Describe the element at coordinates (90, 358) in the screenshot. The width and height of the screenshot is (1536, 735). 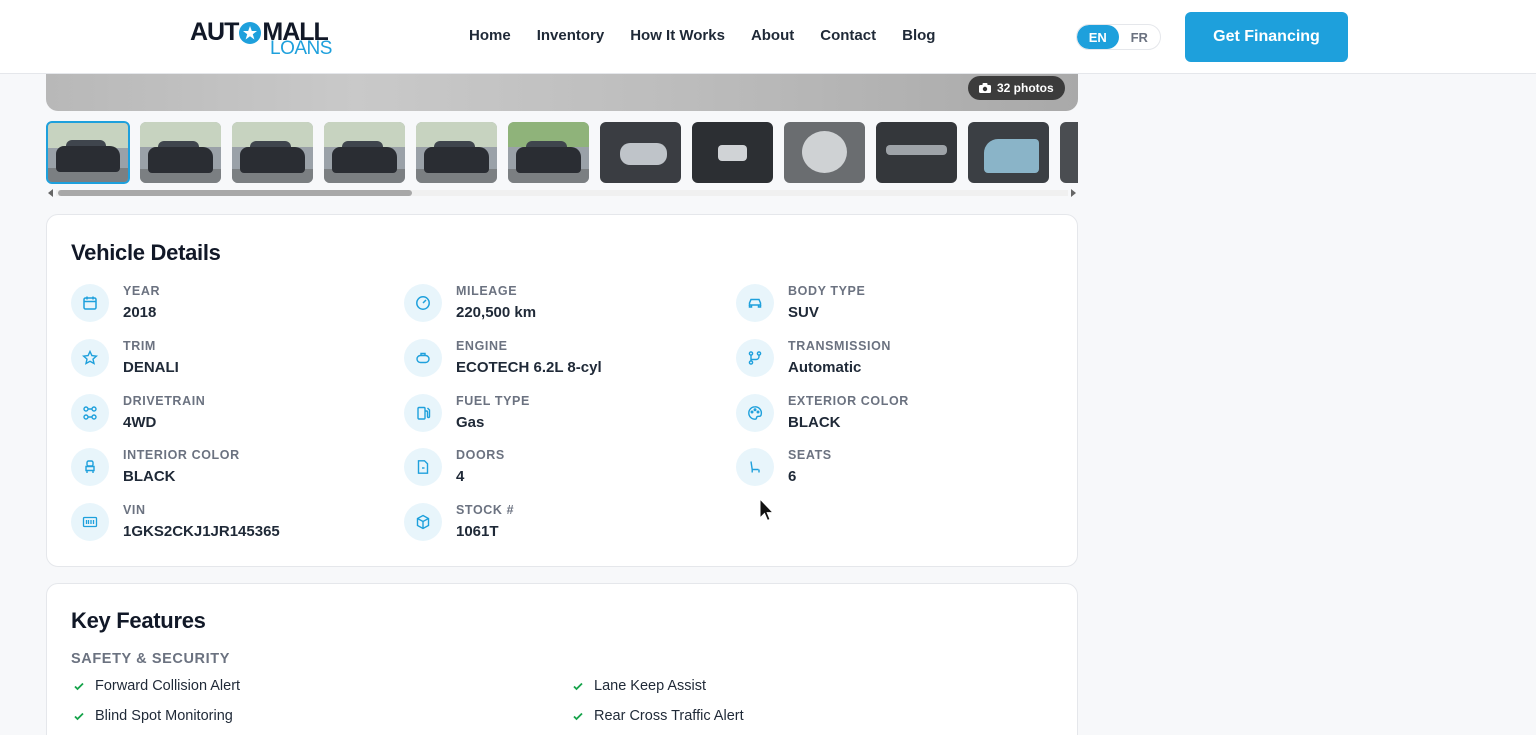
I see `star-icon` at that location.